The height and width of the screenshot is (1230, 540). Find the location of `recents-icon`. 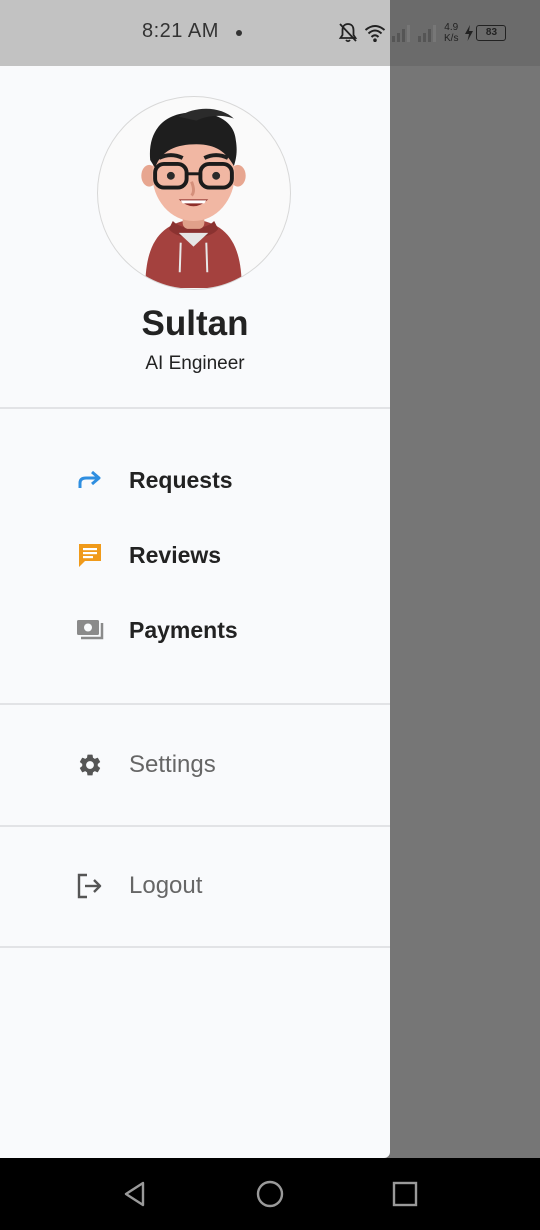

recents-icon is located at coordinates (405, 1194).